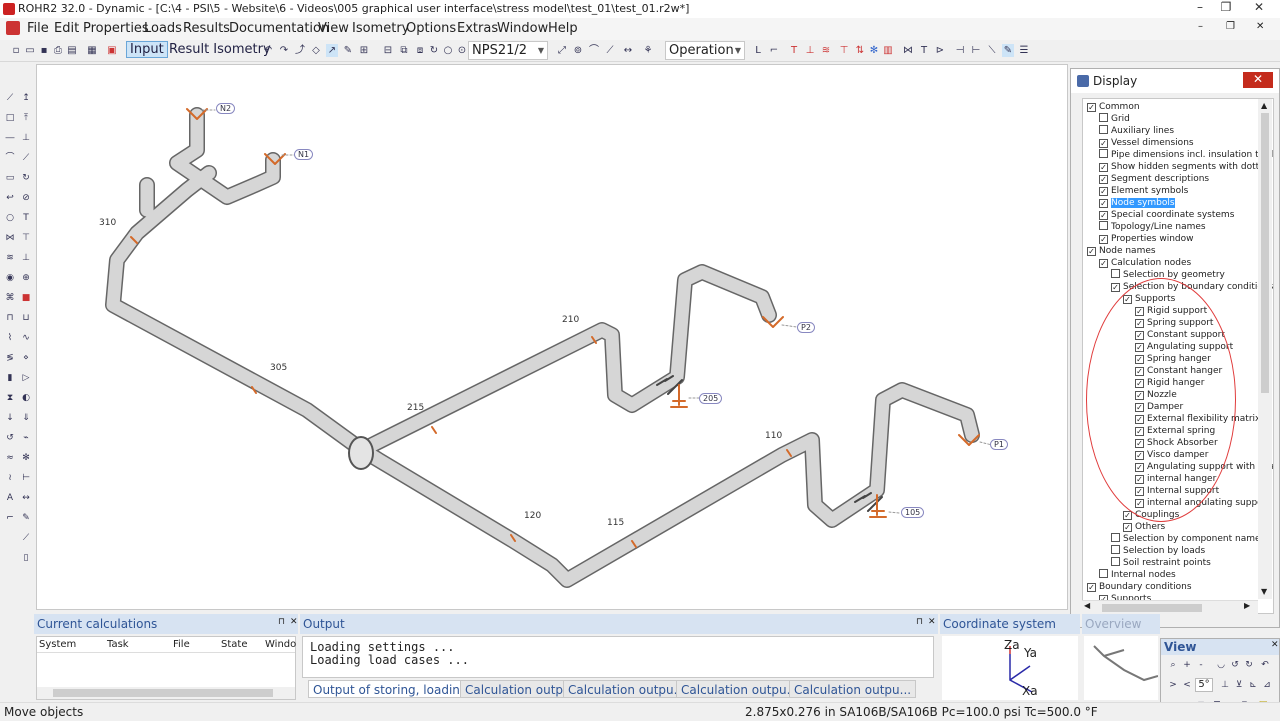 The image size is (1280, 721). I want to click on record-icon: ▣, so click(112, 50).